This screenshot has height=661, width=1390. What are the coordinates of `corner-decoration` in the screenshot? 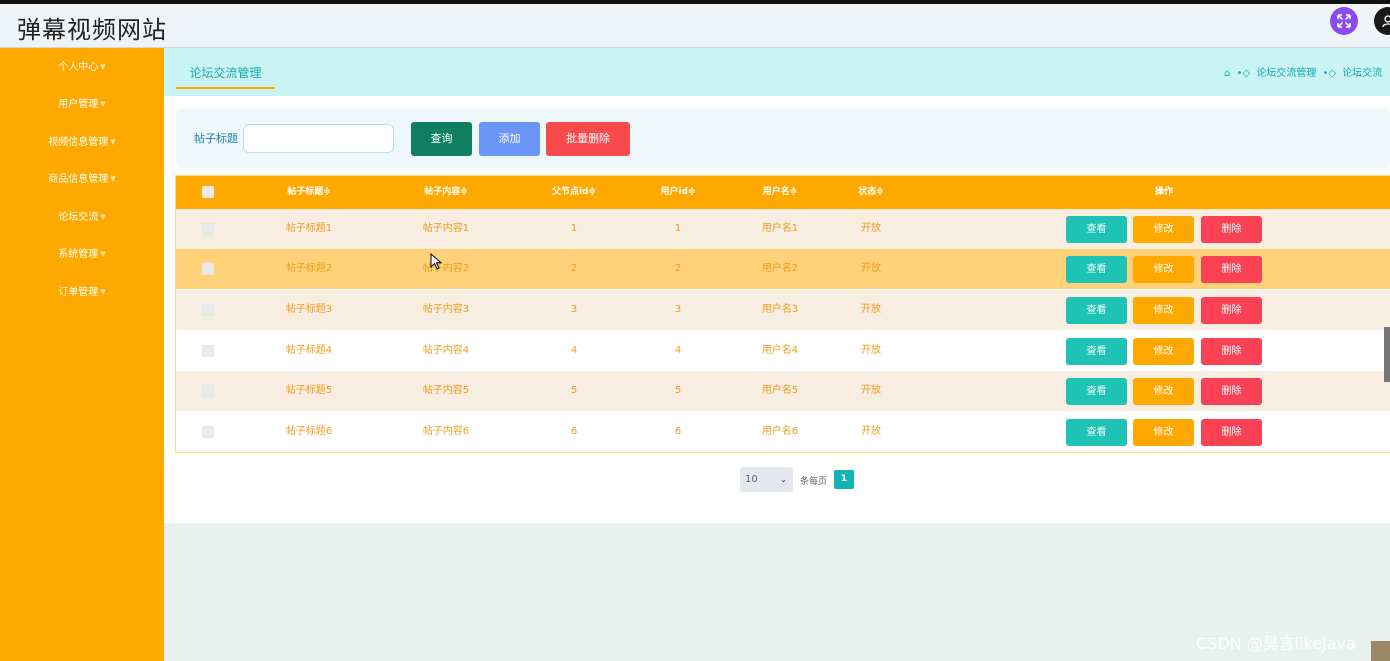 It's located at (1380, 651).